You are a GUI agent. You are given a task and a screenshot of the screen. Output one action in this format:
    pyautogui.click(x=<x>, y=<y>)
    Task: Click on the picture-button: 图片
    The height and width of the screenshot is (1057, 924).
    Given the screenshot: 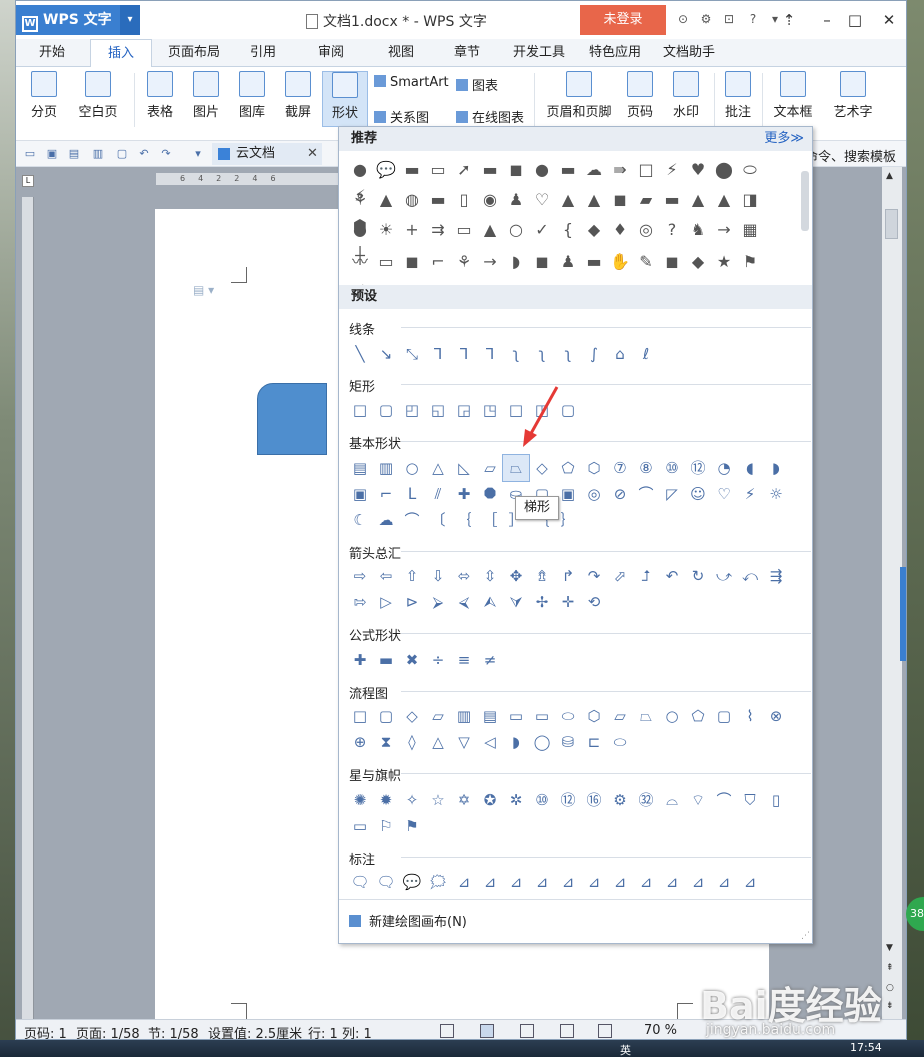 What is the action you would take?
    pyautogui.click(x=206, y=99)
    